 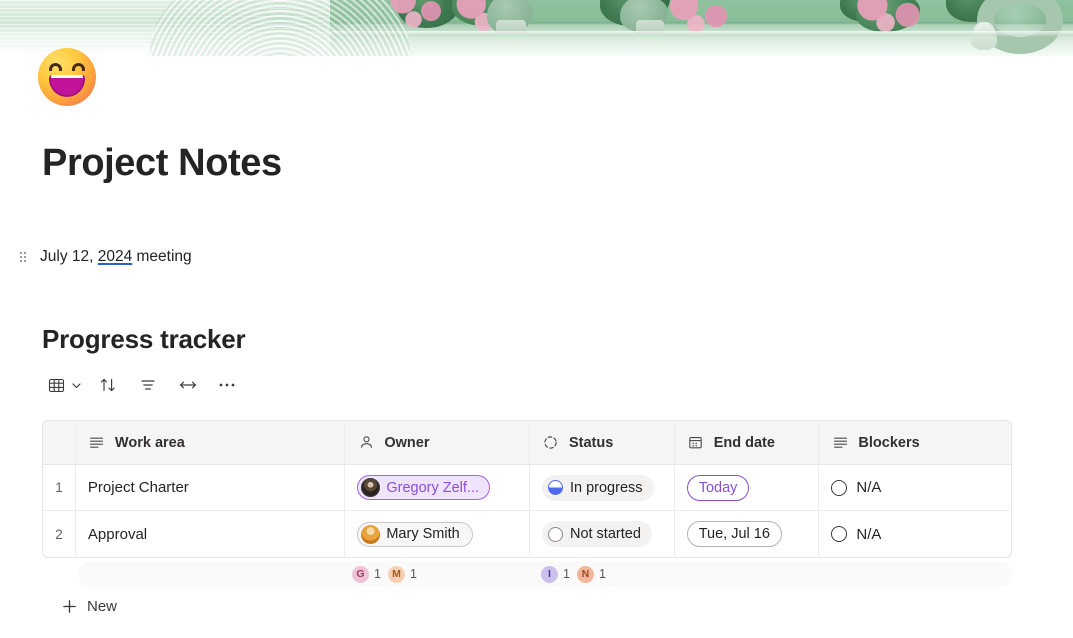 I want to click on column-header-blockers: Blockers, so click(x=915, y=442).